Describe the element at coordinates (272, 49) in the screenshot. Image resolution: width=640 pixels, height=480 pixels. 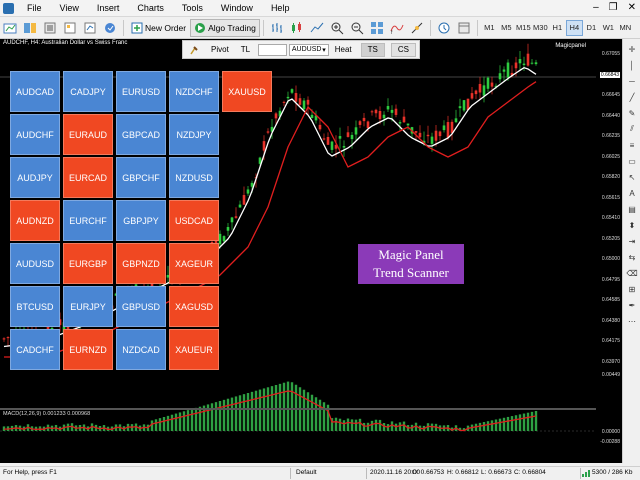
I see `symbol-search-input` at that location.